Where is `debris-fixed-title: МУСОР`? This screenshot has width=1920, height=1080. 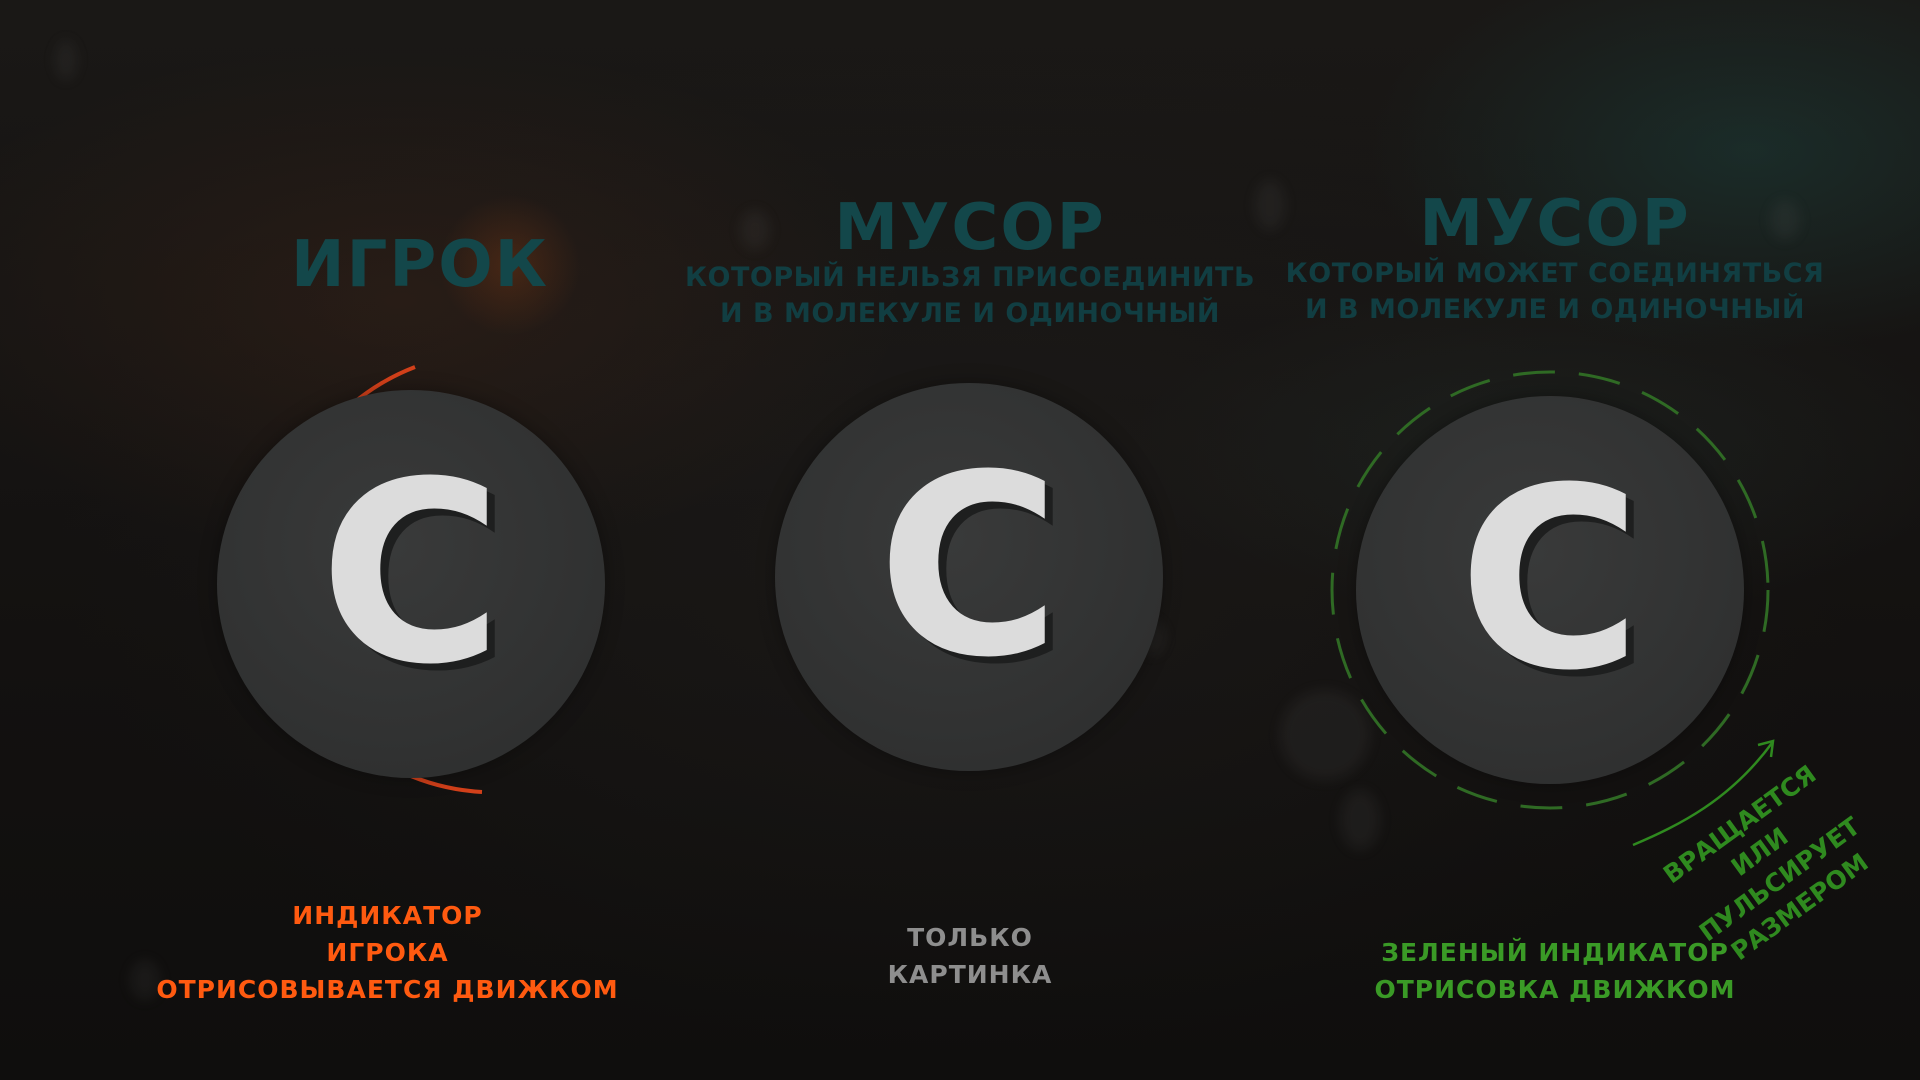
debris-fixed-title: МУСОР is located at coordinates (970, 228).